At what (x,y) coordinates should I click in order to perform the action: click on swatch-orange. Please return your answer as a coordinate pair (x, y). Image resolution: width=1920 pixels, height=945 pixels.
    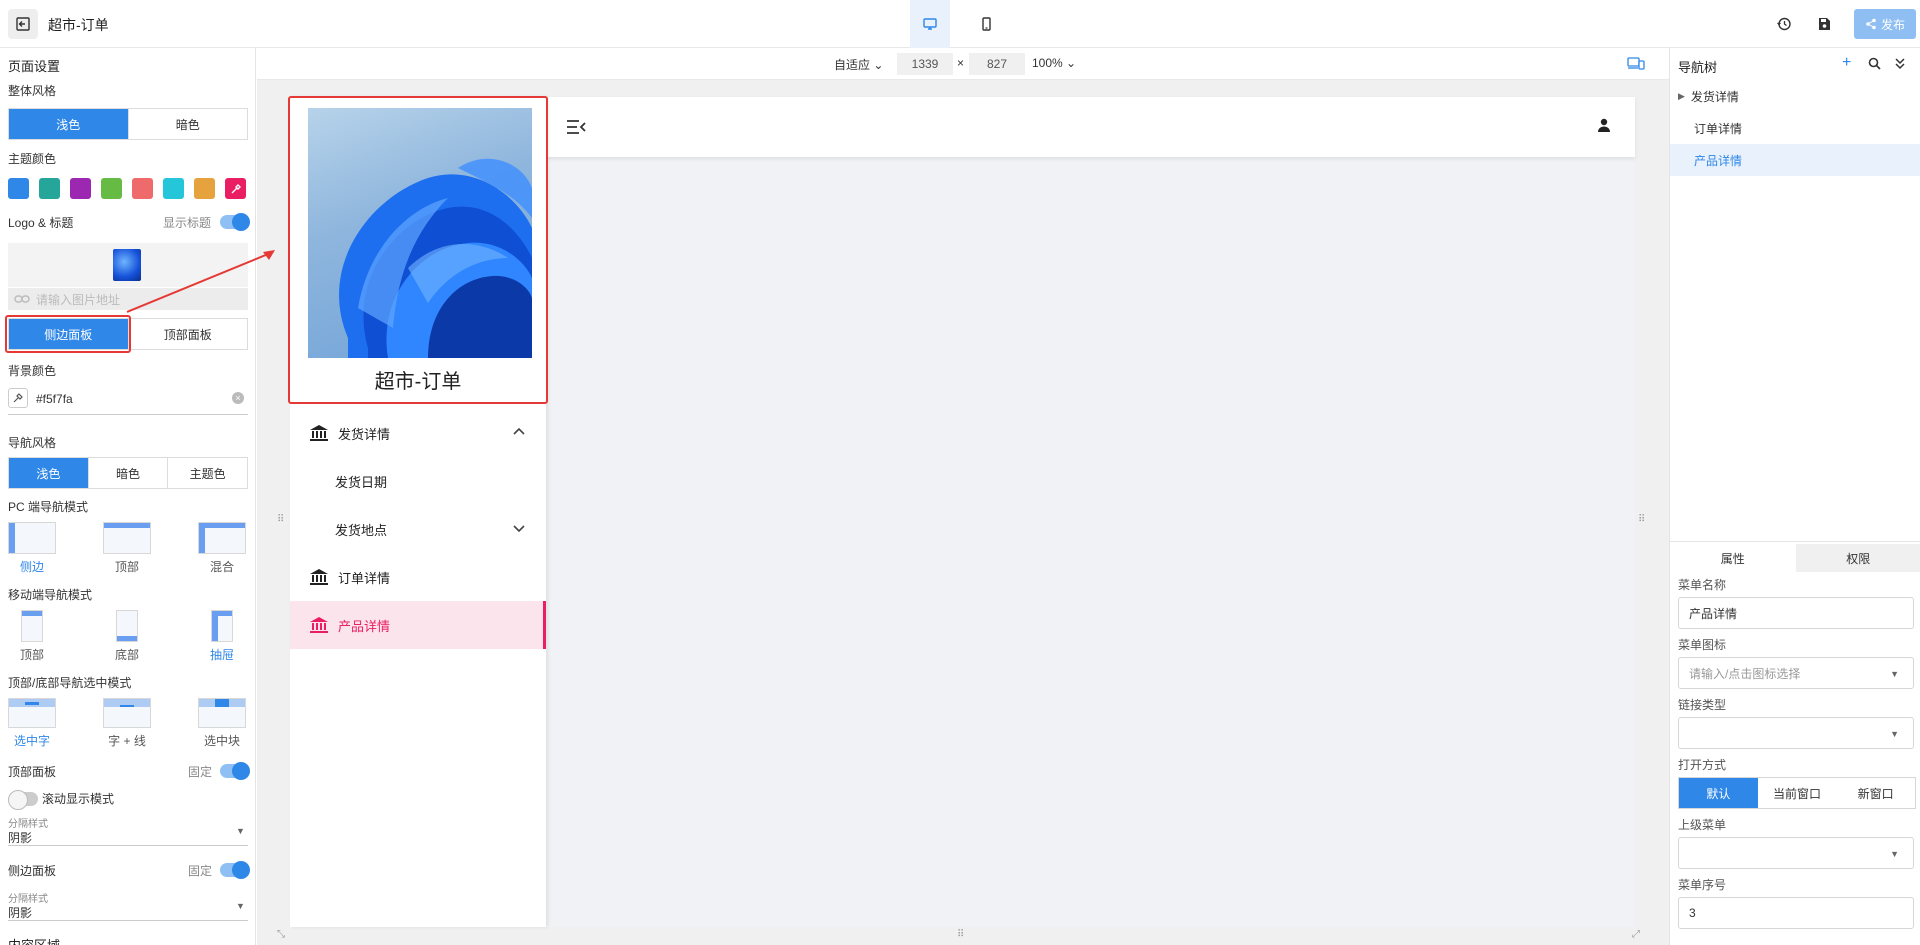
    Looking at the image, I should click on (204, 188).